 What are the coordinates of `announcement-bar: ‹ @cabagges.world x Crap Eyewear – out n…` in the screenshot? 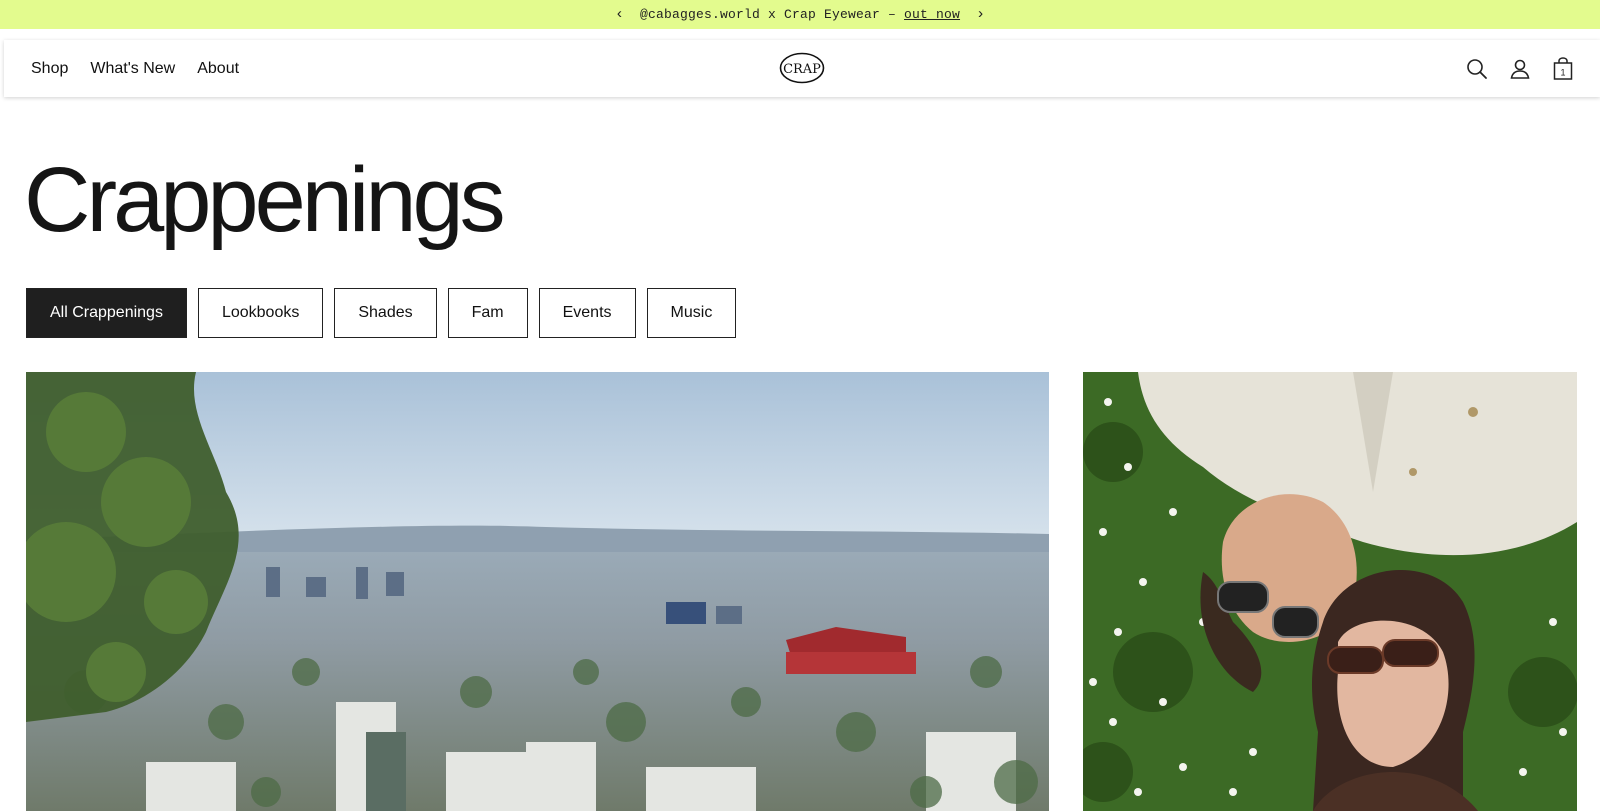 It's located at (800, 14).